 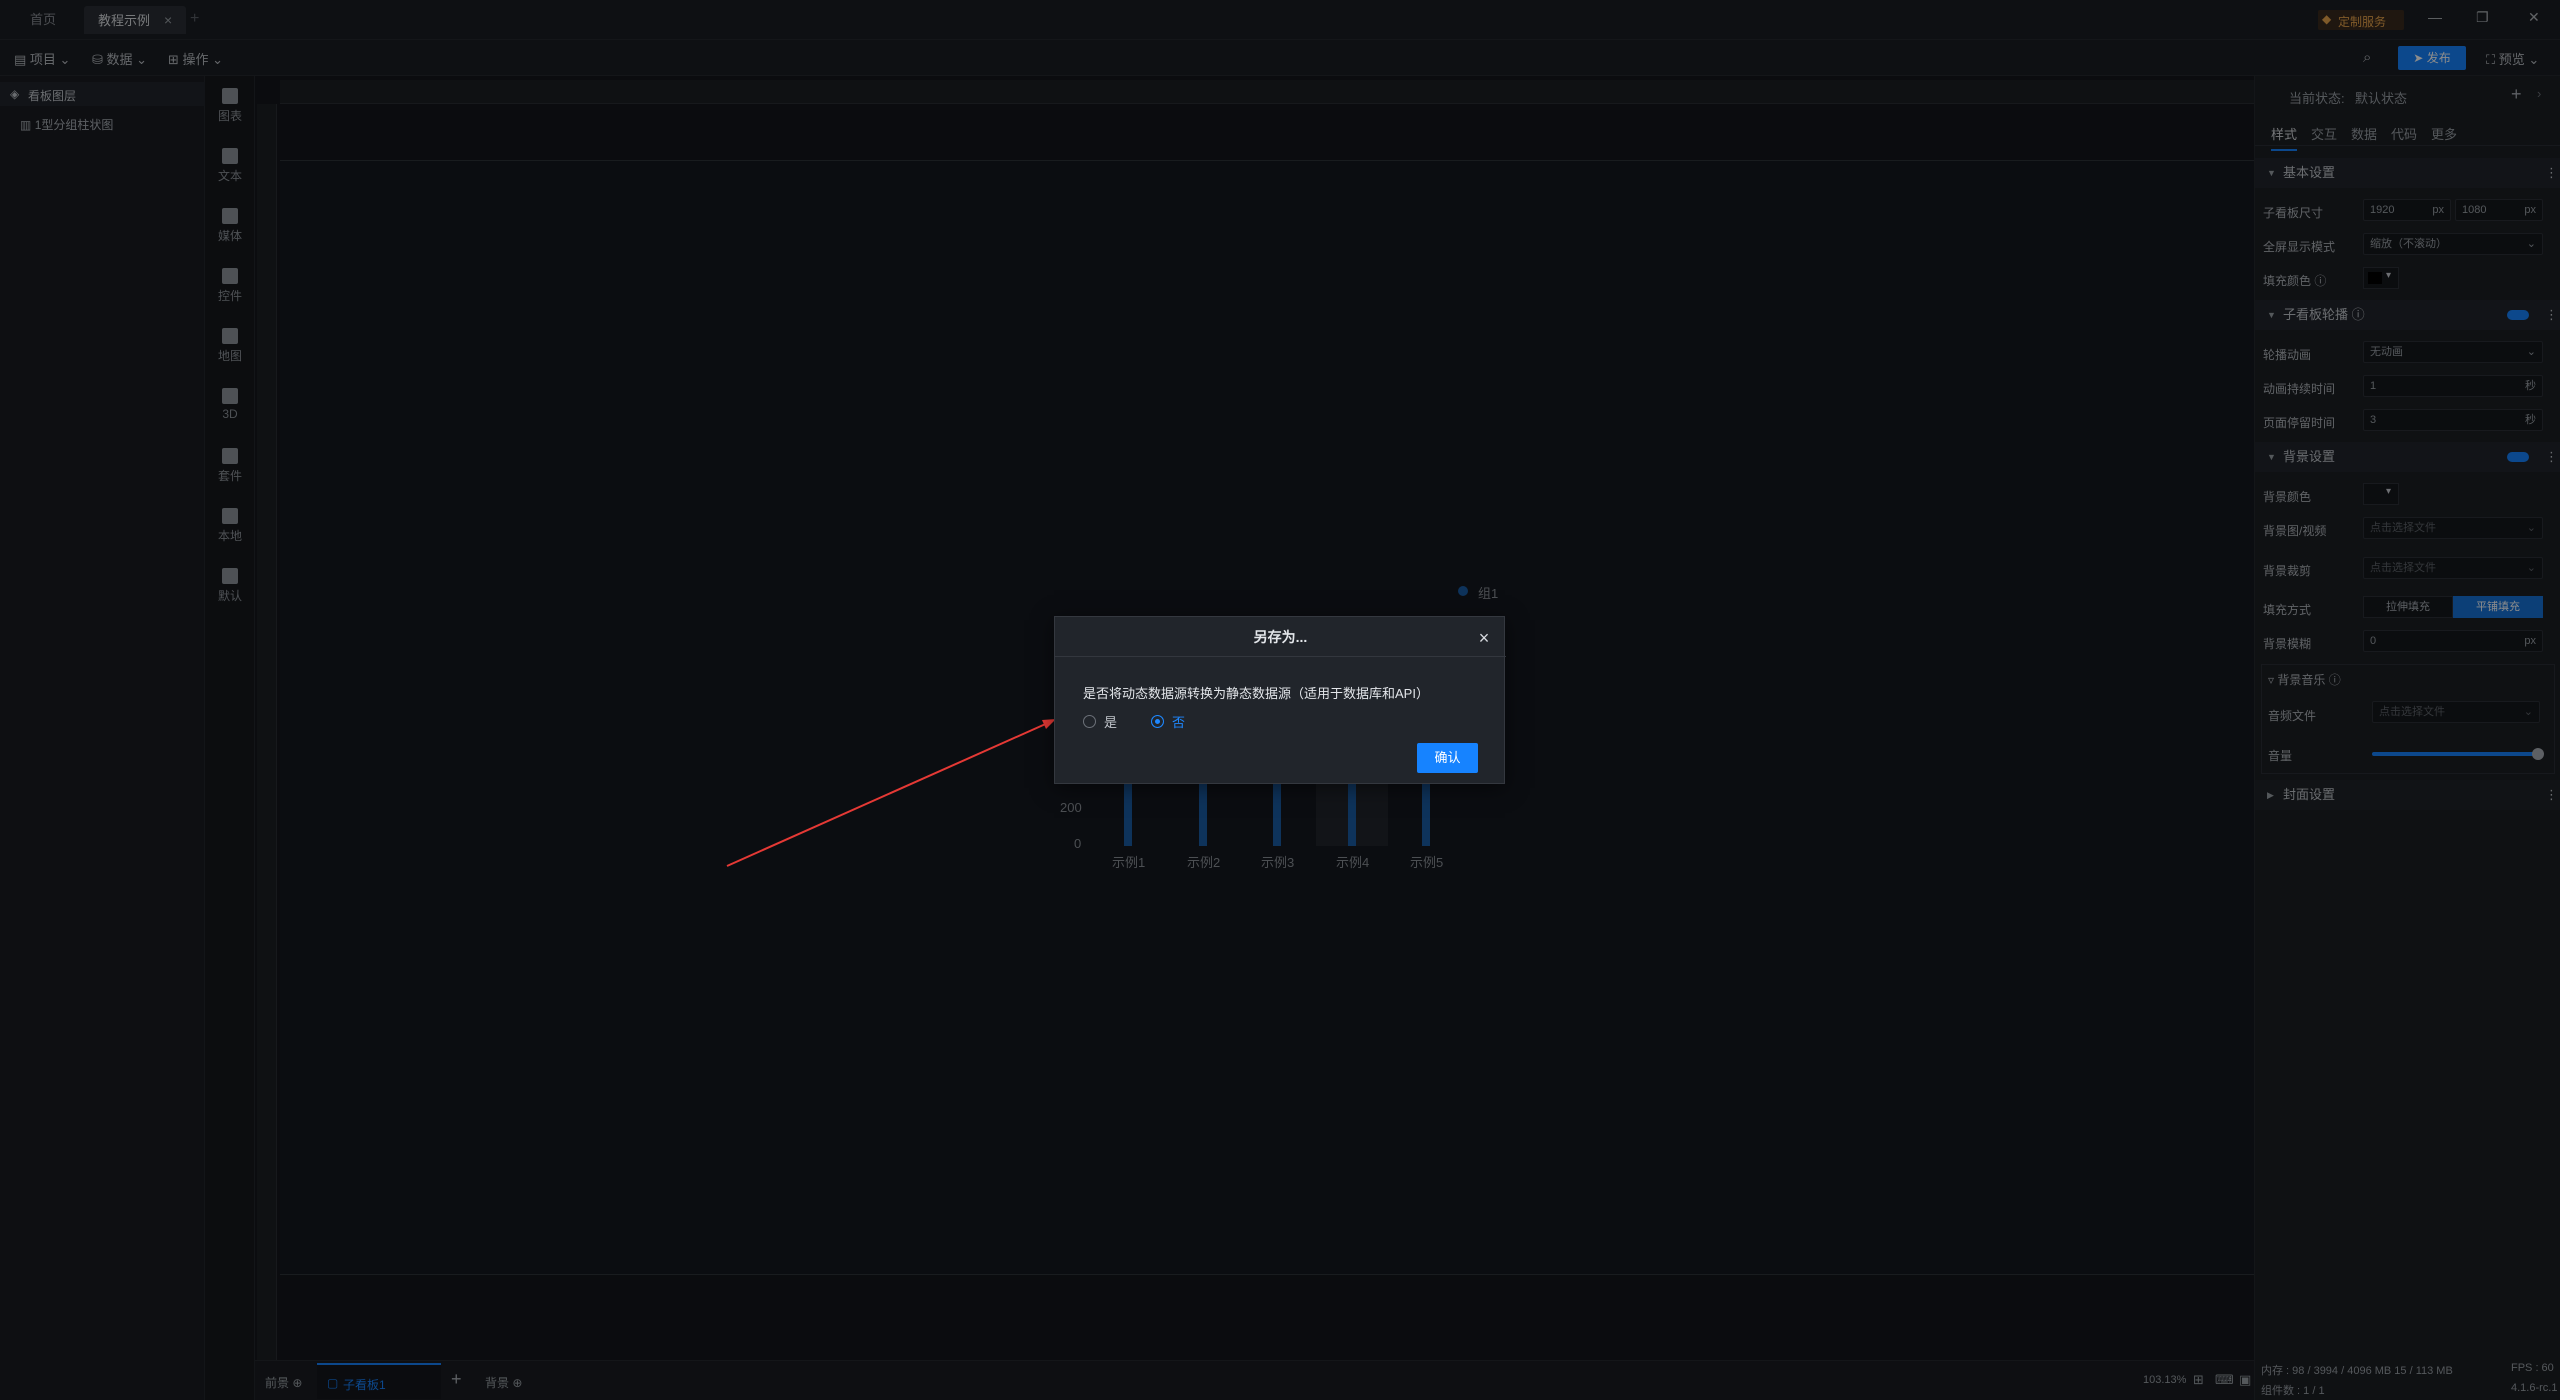 What do you see at coordinates (1256, 693) in the screenshot?
I see `dialog-question: 是否将动态数据源转换为静态数据源（适用于数据库和API）` at bounding box center [1256, 693].